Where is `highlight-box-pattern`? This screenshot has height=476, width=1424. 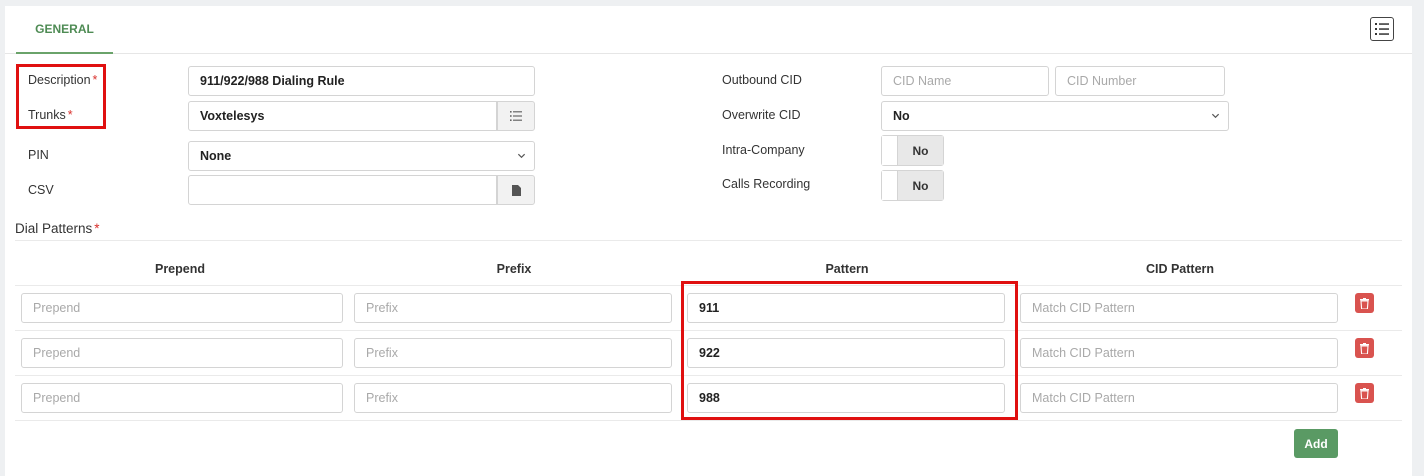
highlight-box-pattern is located at coordinates (849, 350).